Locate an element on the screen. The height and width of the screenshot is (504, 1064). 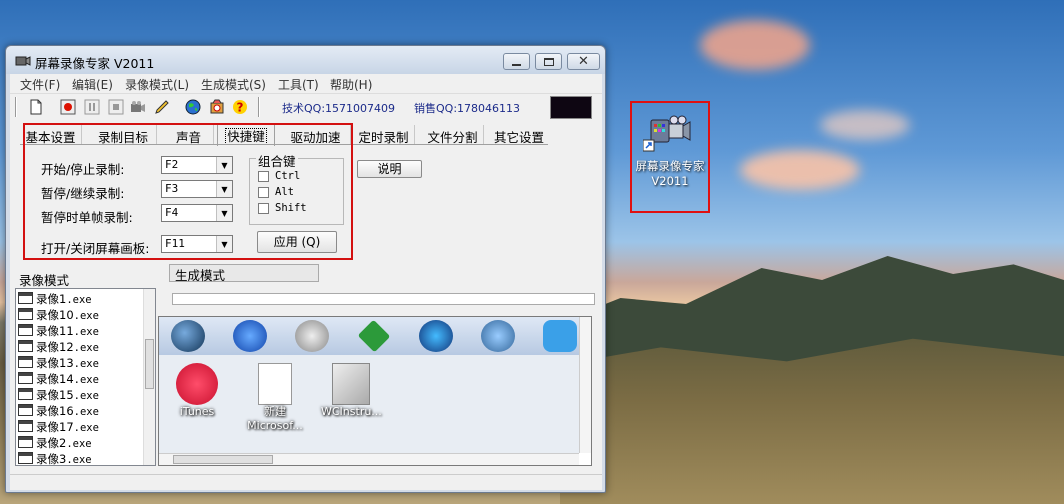
generate-mode-header: 生成模式 is located at coordinates (244, 273).